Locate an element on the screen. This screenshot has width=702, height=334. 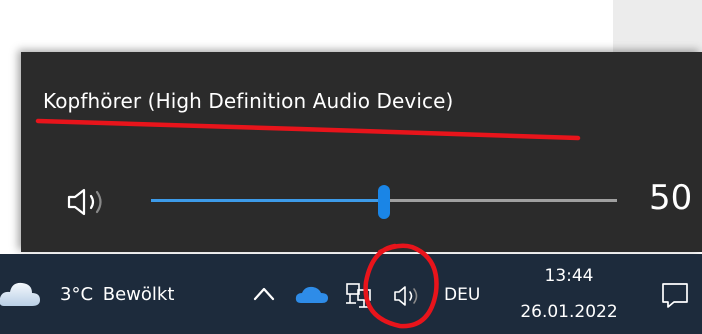
volume-value: 50 is located at coordinates (671, 198).